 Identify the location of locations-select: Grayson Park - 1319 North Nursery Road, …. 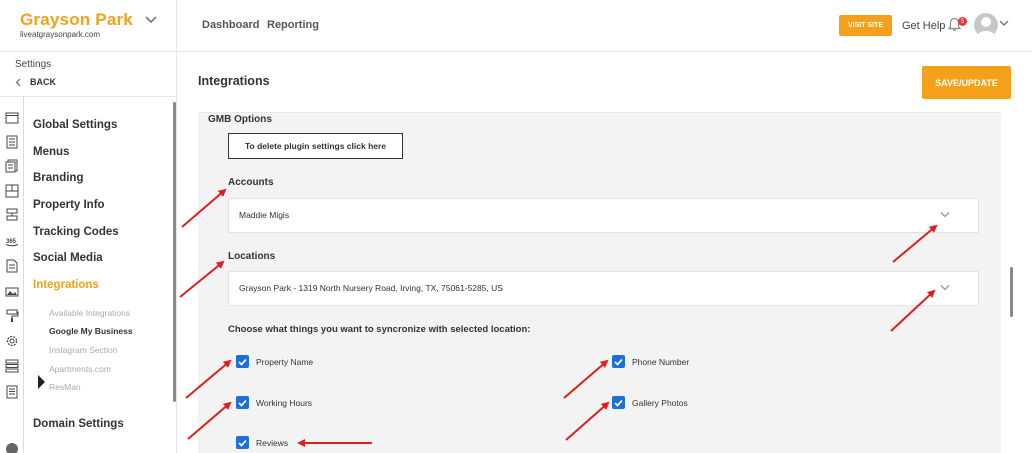
(603, 288).